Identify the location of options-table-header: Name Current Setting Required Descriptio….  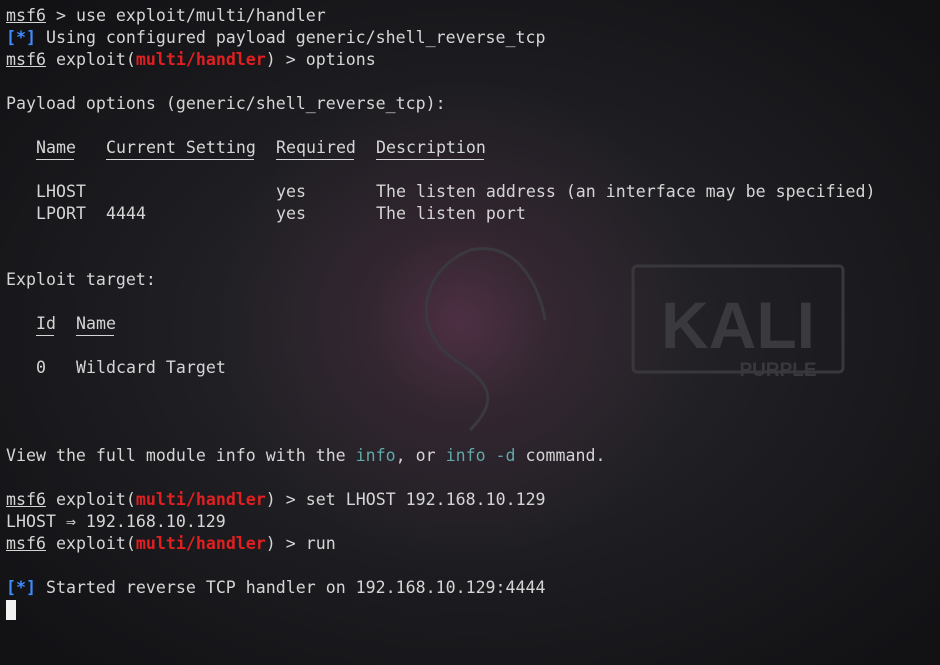
(473, 148).